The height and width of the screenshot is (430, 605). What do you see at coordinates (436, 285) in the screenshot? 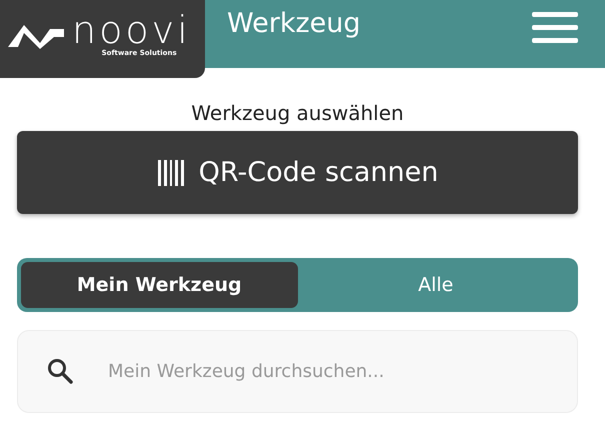
I see `segment-tab: Alle` at bounding box center [436, 285].